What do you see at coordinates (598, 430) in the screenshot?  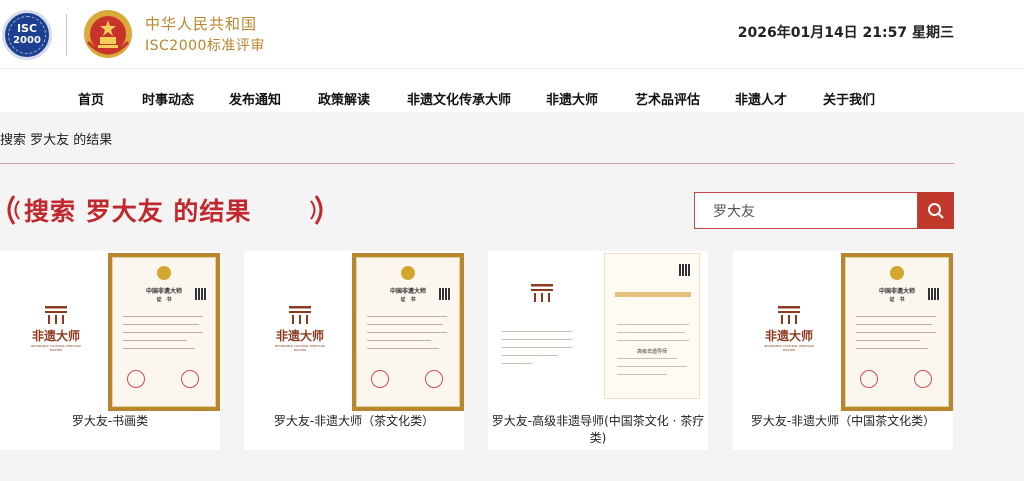 I see `result-title: 罗大友-高级非遗导师(中国茶文化 · 茶疗类)` at bounding box center [598, 430].